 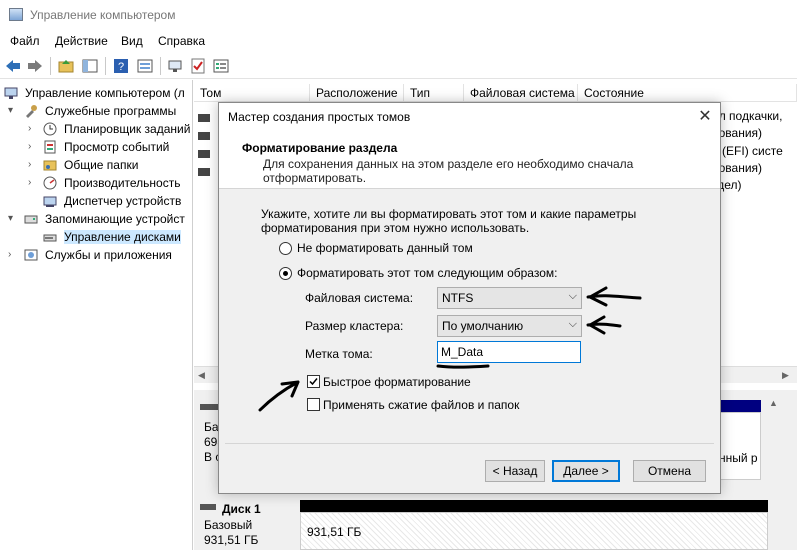 What do you see at coordinates (398, 15) in the screenshot?
I see `window-titlebar: Управление компьютером` at bounding box center [398, 15].